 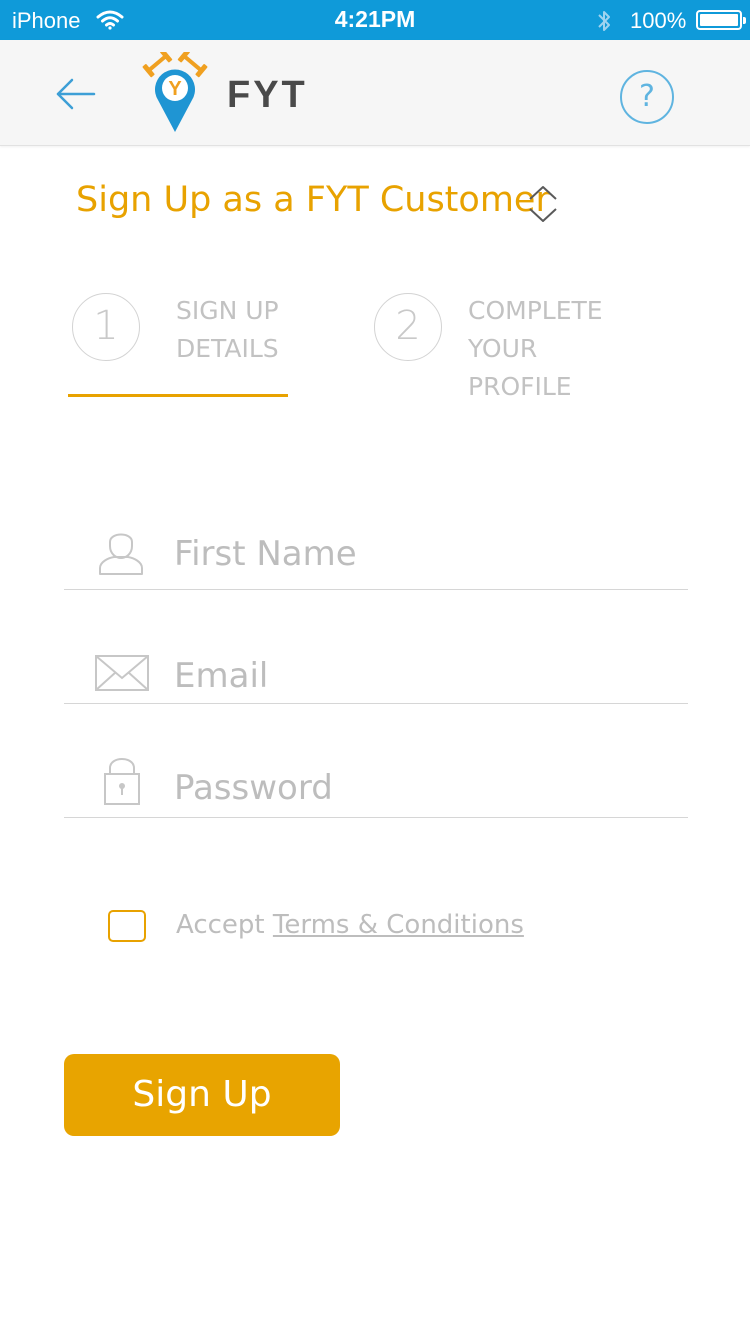 What do you see at coordinates (127, 926) in the screenshot?
I see `terms-checkbox` at bounding box center [127, 926].